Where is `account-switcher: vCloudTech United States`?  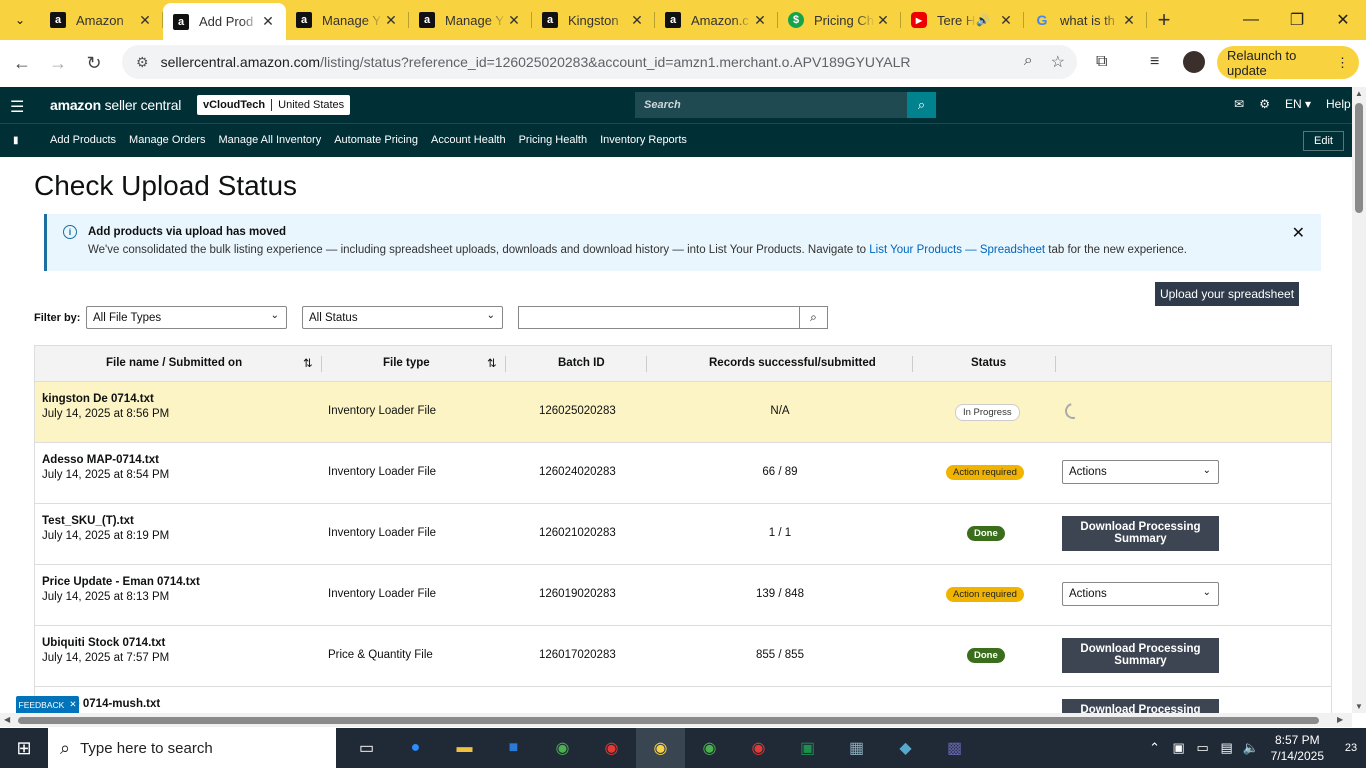
account-switcher: vCloudTech United States is located at coordinates (274, 105).